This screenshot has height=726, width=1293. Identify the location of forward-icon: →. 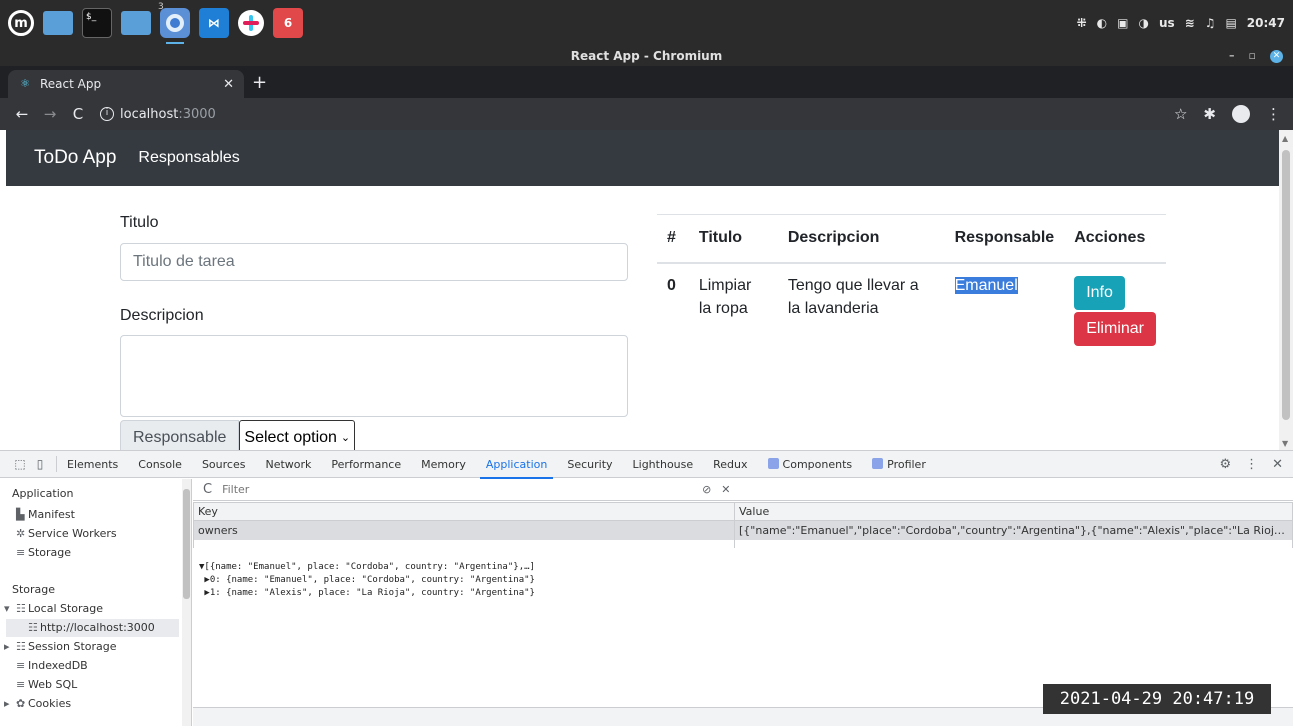
(50, 114).